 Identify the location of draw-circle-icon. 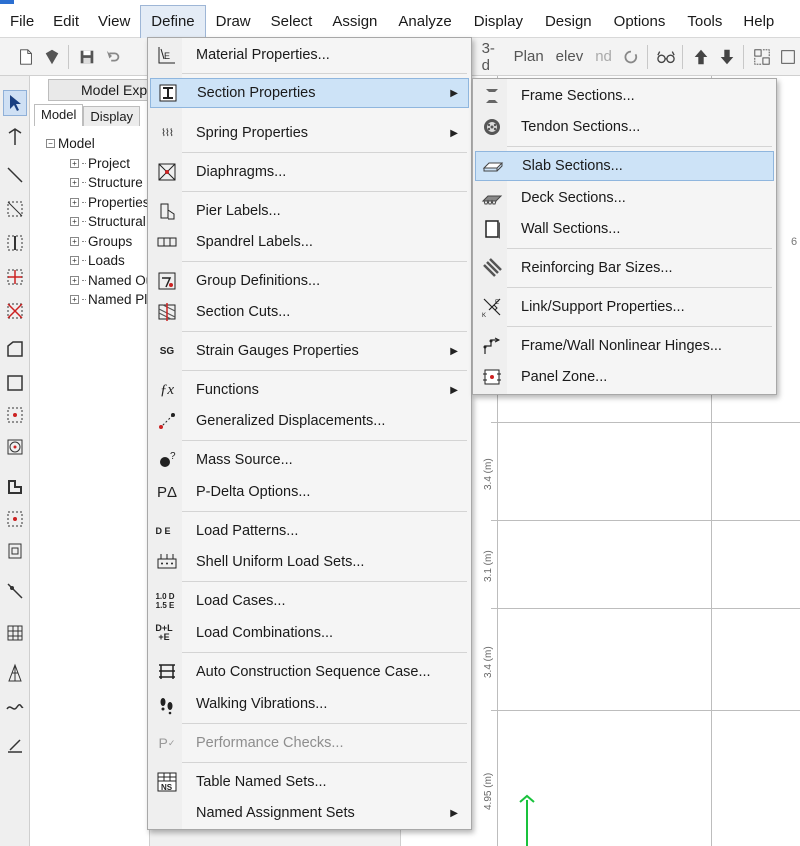
(15, 447).